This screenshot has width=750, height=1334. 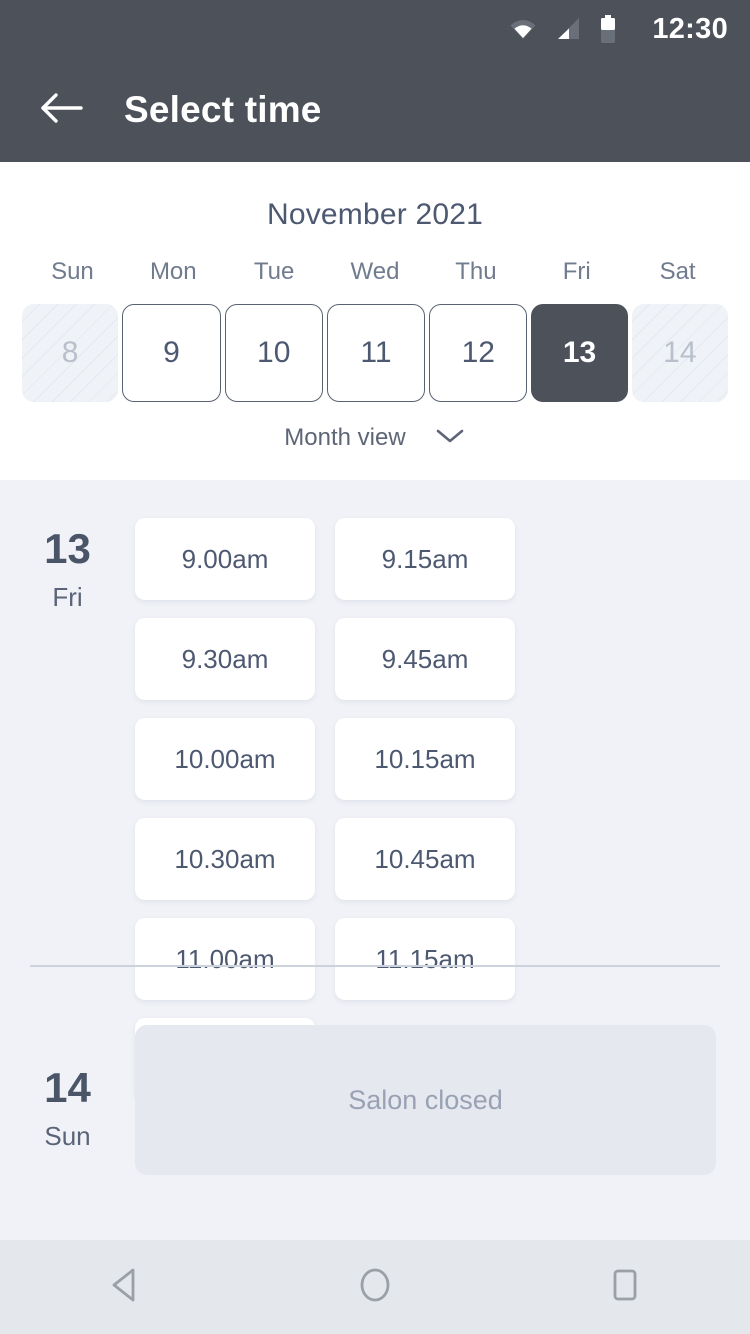 What do you see at coordinates (476, 271) in the screenshot?
I see `weekday-label: Thu` at bounding box center [476, 271].